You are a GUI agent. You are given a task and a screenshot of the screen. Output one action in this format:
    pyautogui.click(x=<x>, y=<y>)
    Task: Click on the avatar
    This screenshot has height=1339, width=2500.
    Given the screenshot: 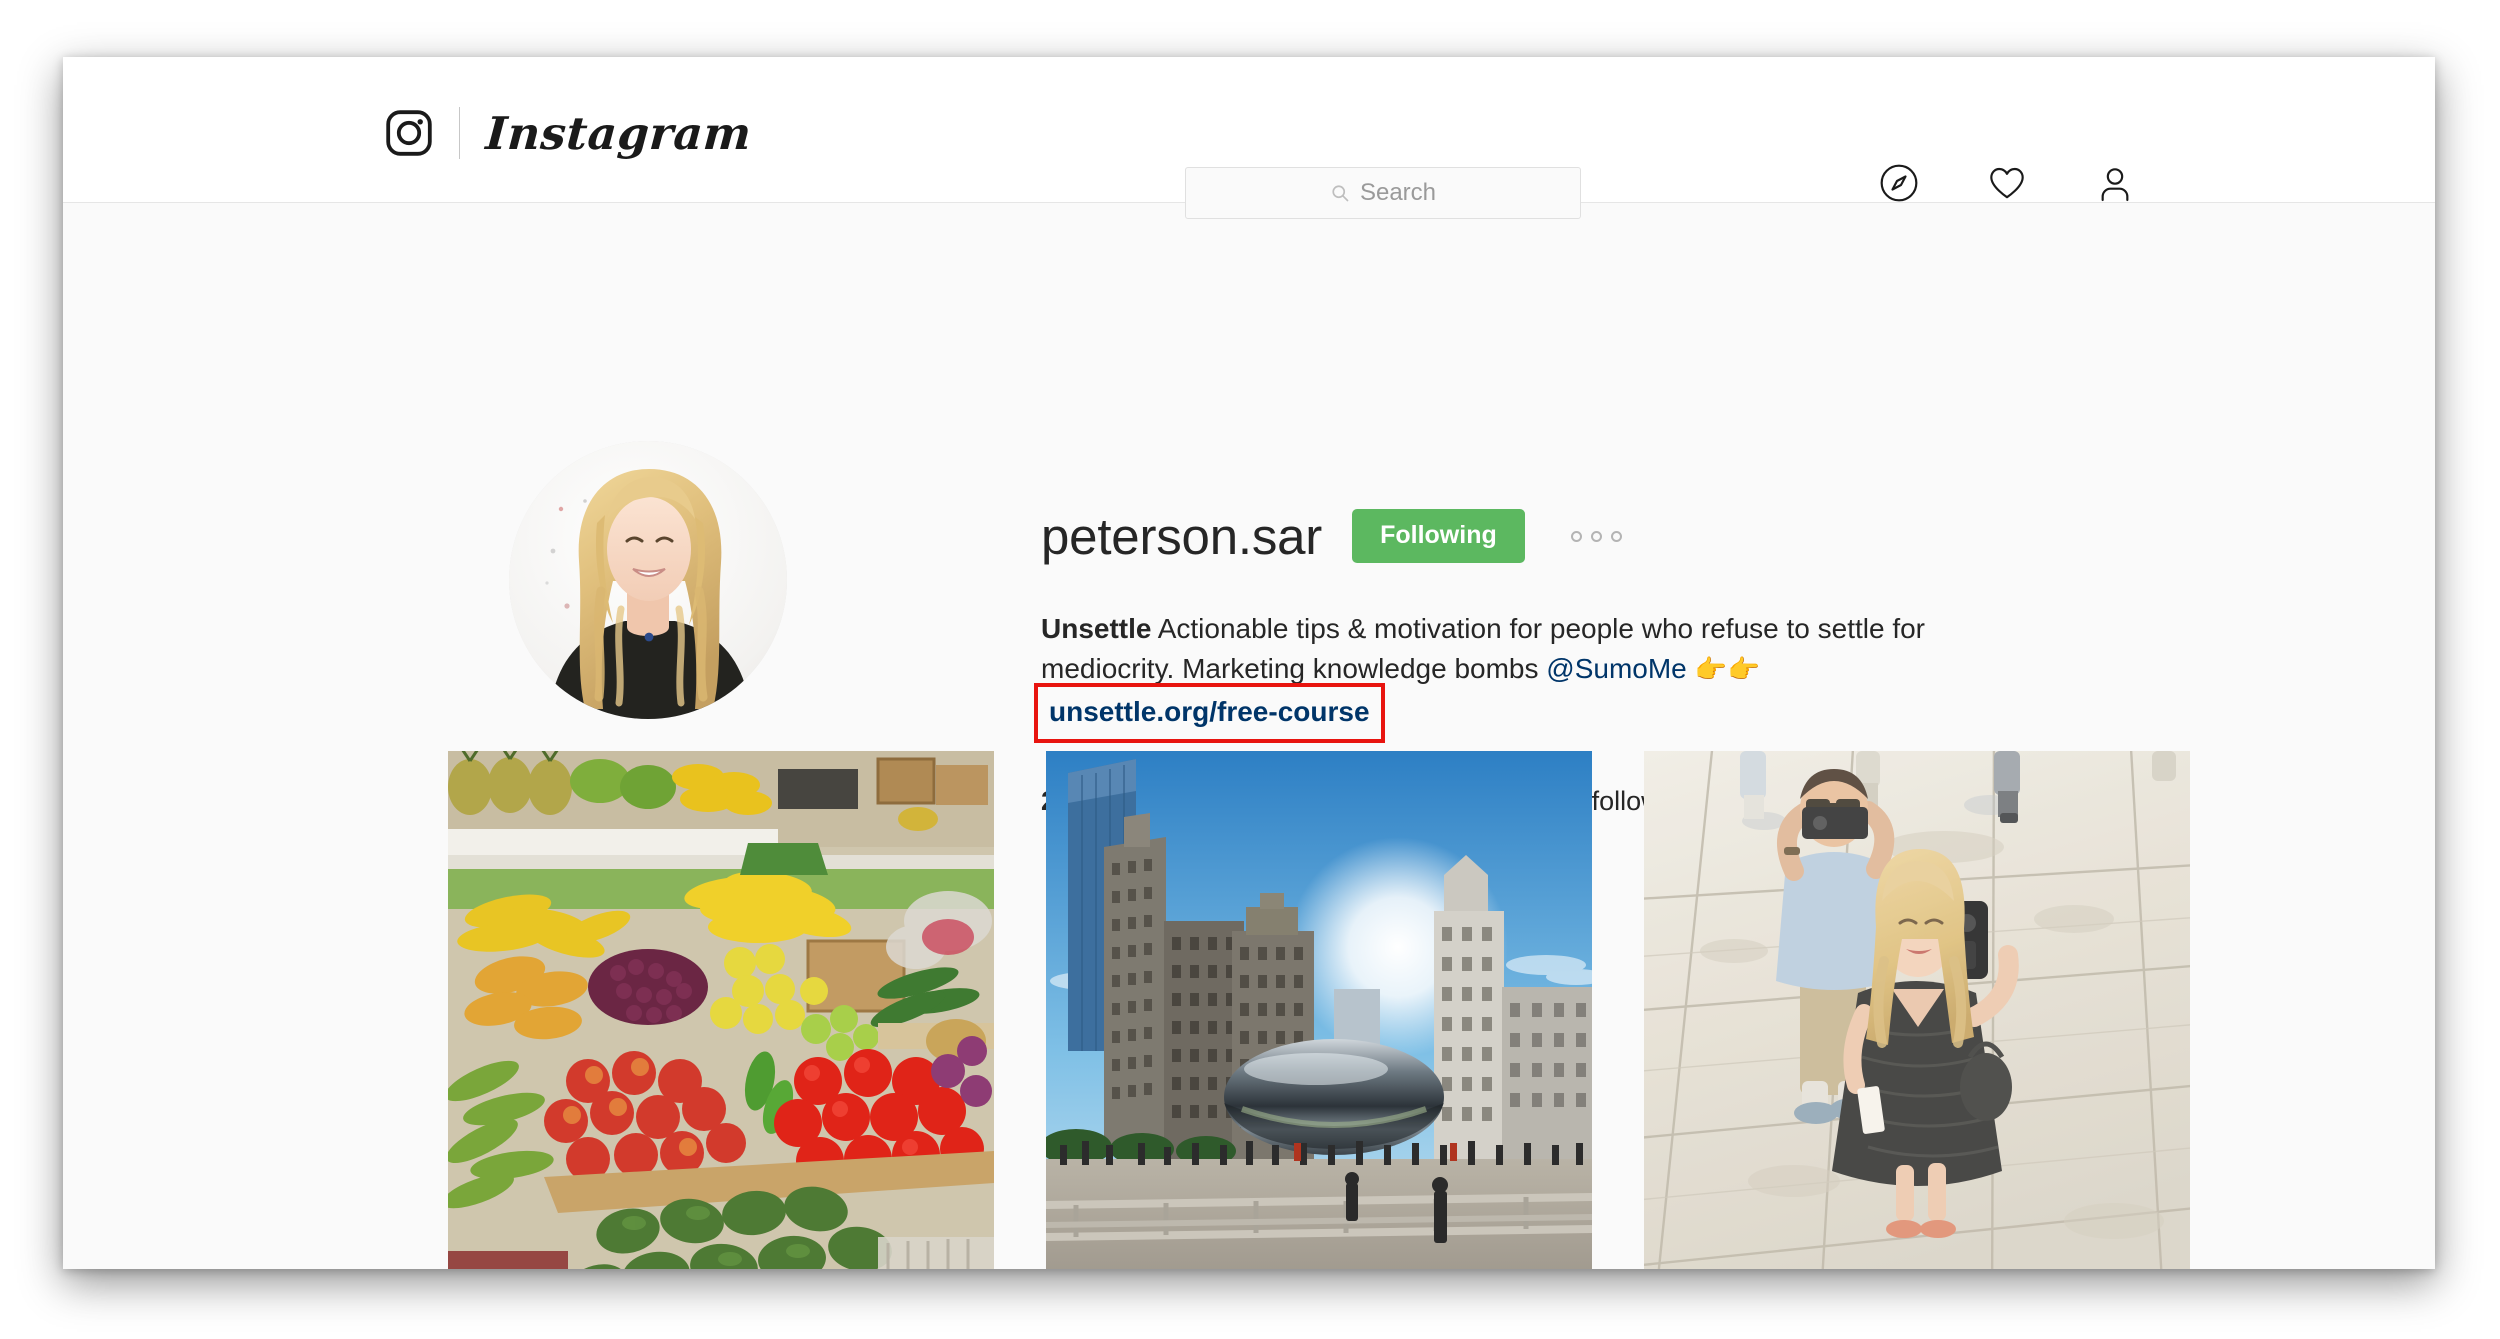 What is the action you would take?
    pyautogui.click(x=648, y=580)
    